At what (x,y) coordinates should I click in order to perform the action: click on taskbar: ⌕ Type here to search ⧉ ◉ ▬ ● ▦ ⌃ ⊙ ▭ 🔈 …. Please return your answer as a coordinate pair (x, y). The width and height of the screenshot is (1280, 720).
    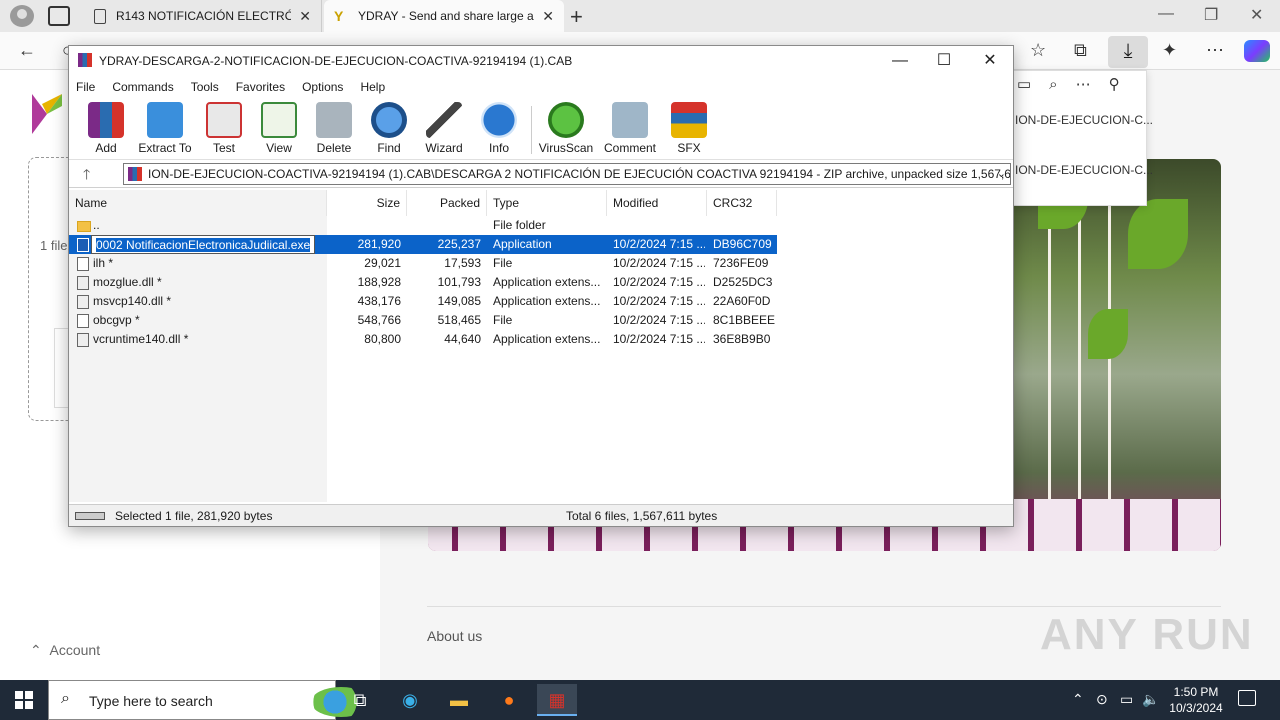
    Looking at the image, I should click on (640, 700).